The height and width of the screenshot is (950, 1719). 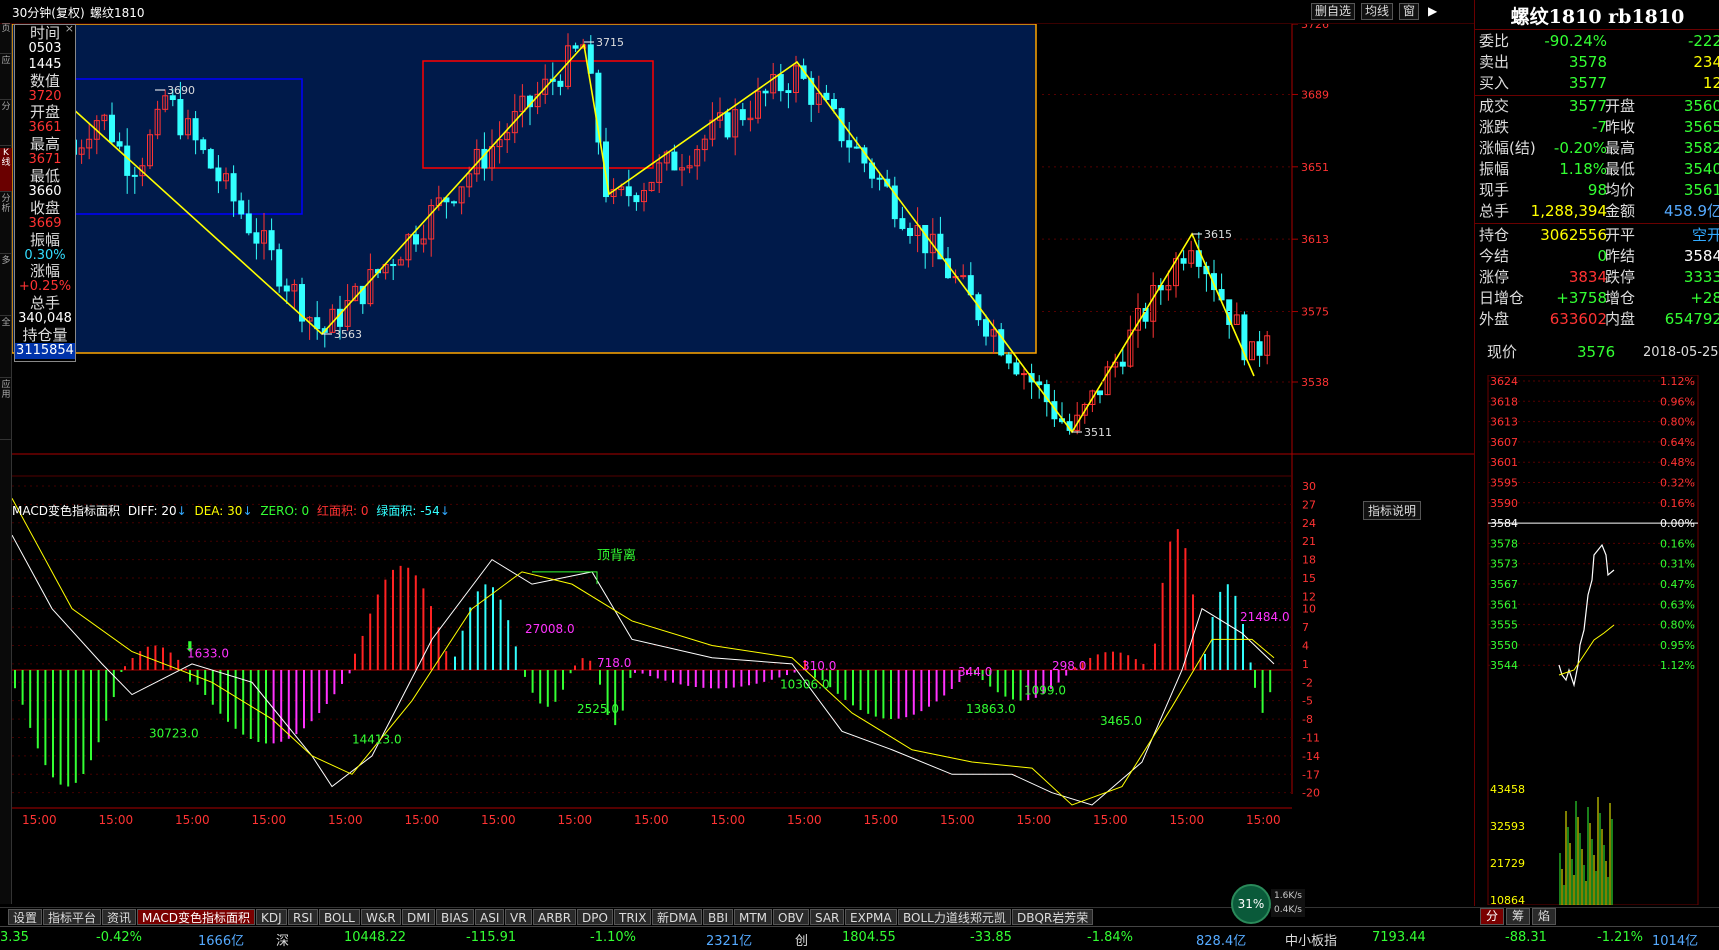 I want to click on indicator-tab: MACD变色指标面积, so click(x=196, y=917).